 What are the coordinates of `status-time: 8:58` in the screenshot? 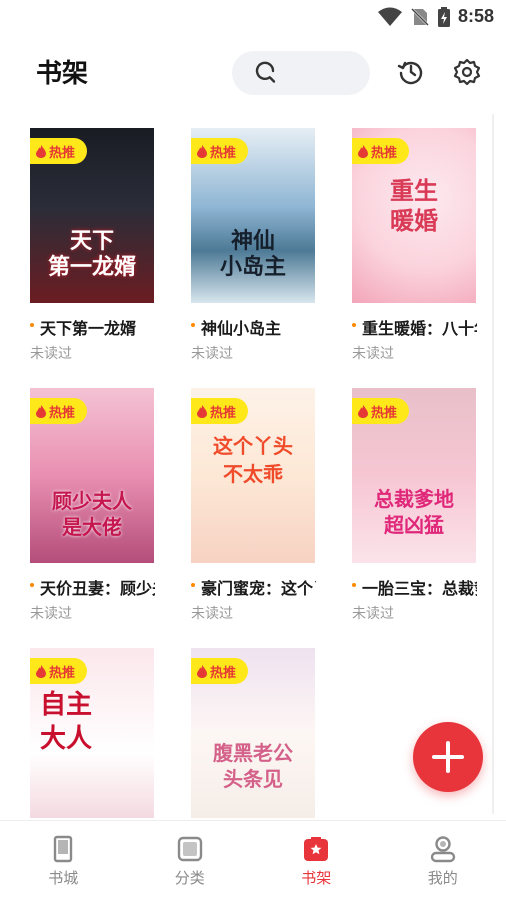 It's located at (475, 16).